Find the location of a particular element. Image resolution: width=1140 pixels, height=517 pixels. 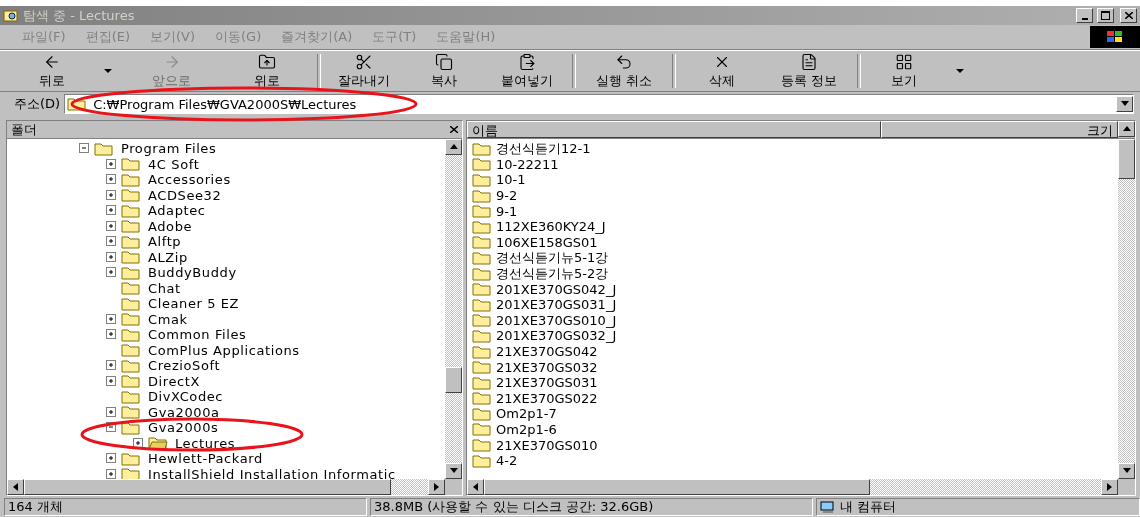

folder-item: ACDSee32 is located at coordinates (185, 195).